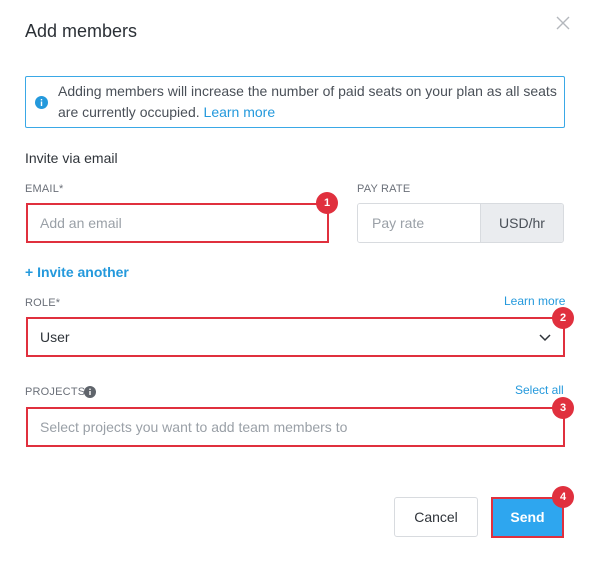 The image size is (591, 564). Describe the element at coordinates (240, 112) in the screenshot. I see `notice-learn-more-link: Learn more` at that location.